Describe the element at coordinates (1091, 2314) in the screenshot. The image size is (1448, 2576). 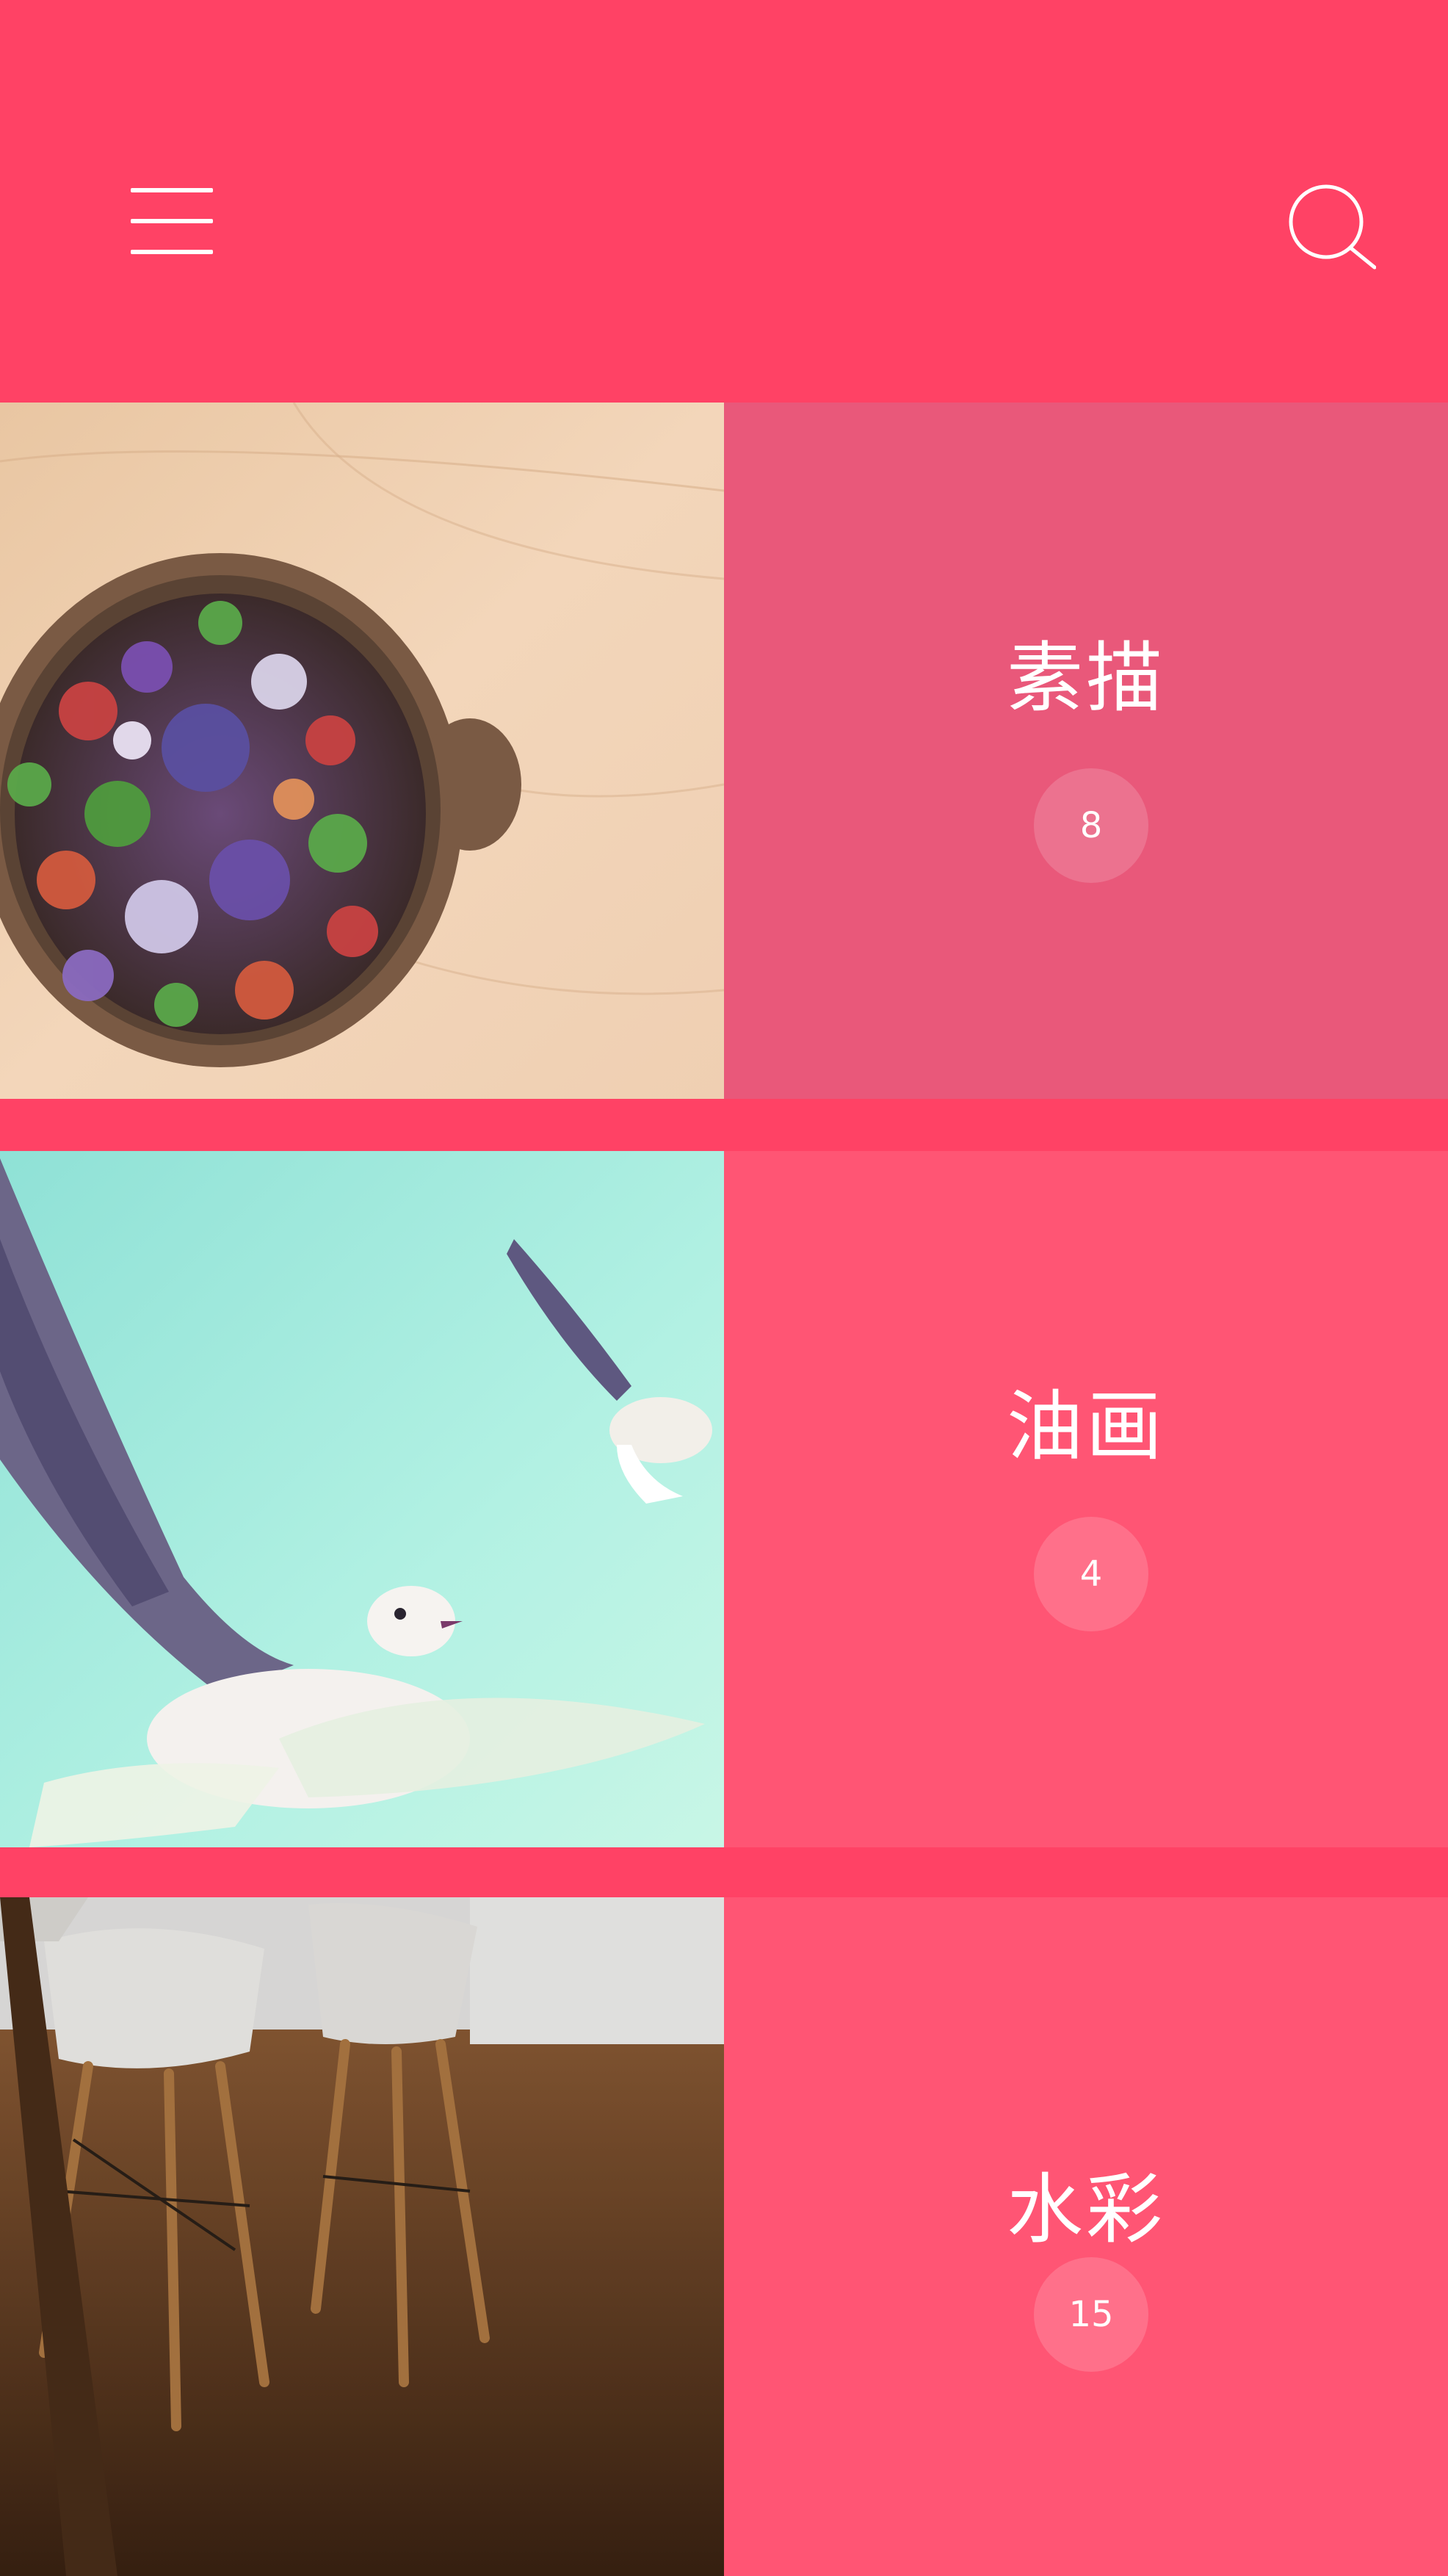
I see `category-count-badge: 15` at that location.